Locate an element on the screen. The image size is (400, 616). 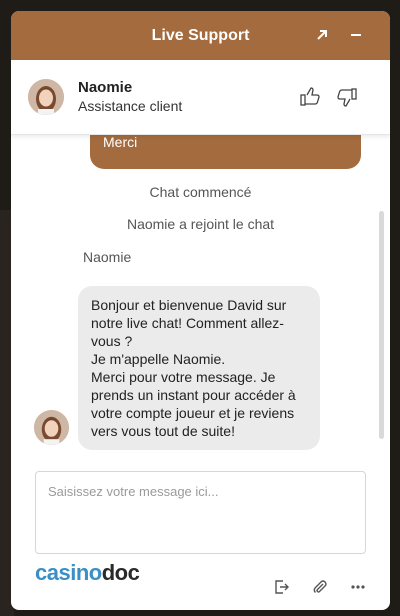
chat-title: Live Support is located at coordinates (200, 35).